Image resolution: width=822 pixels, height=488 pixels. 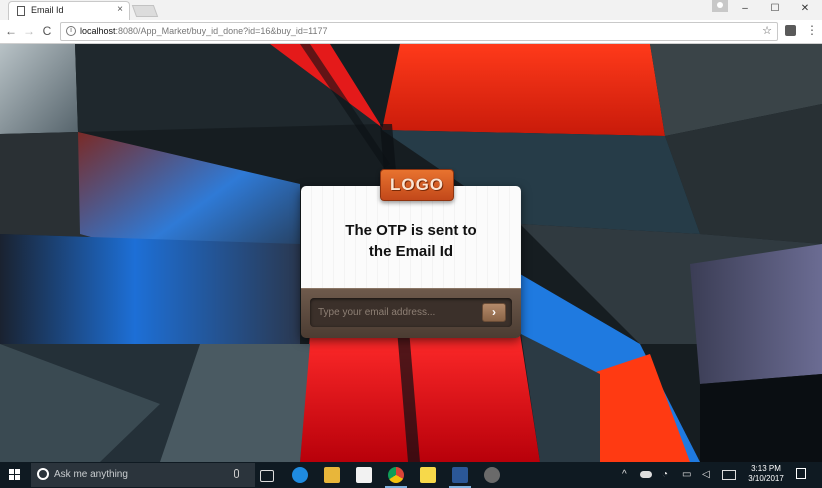 I want to click on logo-badge: LOGO, so click(x=417, y=185).